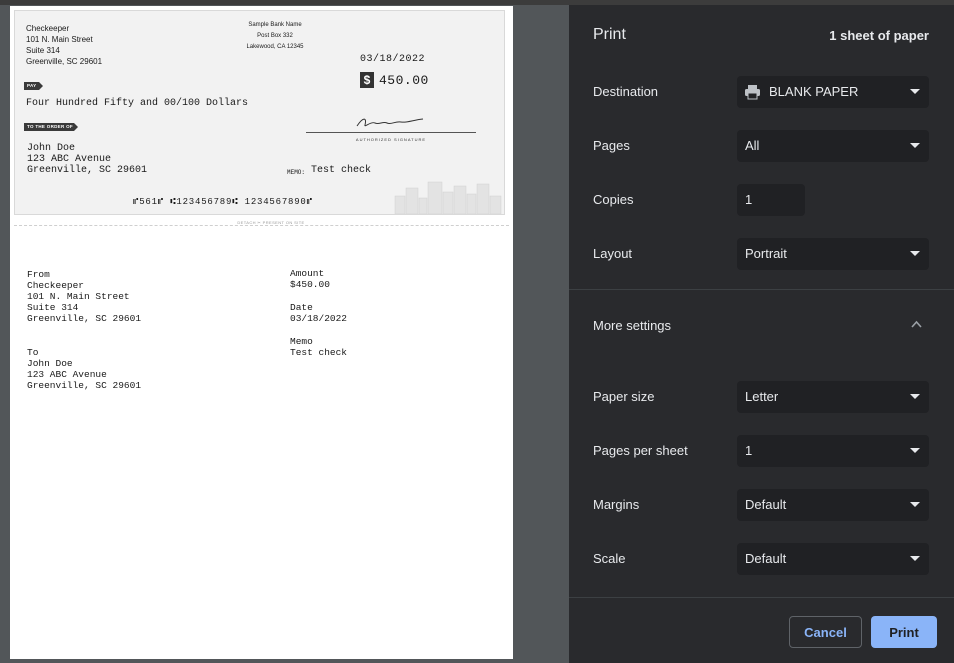 This screenshot has height=663, width=954. I want to click on stub-to-label: To, so click(33, 352).